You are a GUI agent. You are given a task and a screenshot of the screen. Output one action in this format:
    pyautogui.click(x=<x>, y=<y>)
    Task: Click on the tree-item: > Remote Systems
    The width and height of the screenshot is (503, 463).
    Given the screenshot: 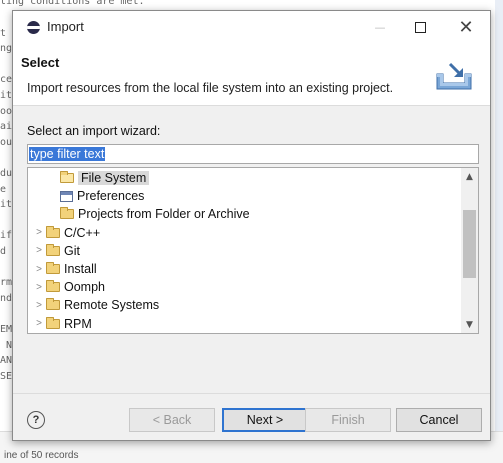 What is the action you would take?
    pyautogui.click(x=95, y=305)
    